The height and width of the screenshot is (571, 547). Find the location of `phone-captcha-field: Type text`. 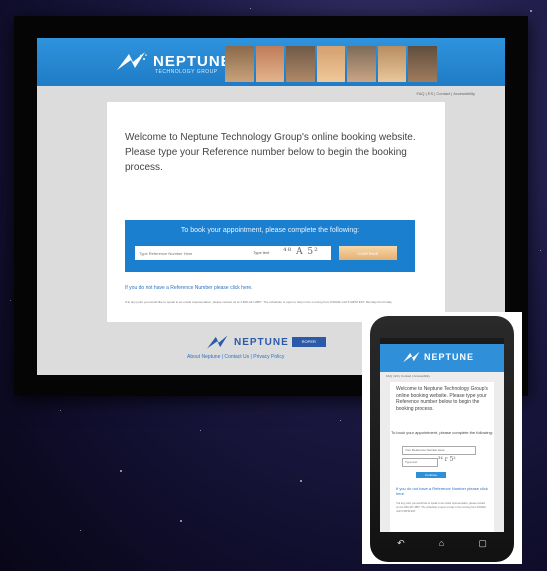

phone-captcha-field: Type text is located at coordinates (420, 462).